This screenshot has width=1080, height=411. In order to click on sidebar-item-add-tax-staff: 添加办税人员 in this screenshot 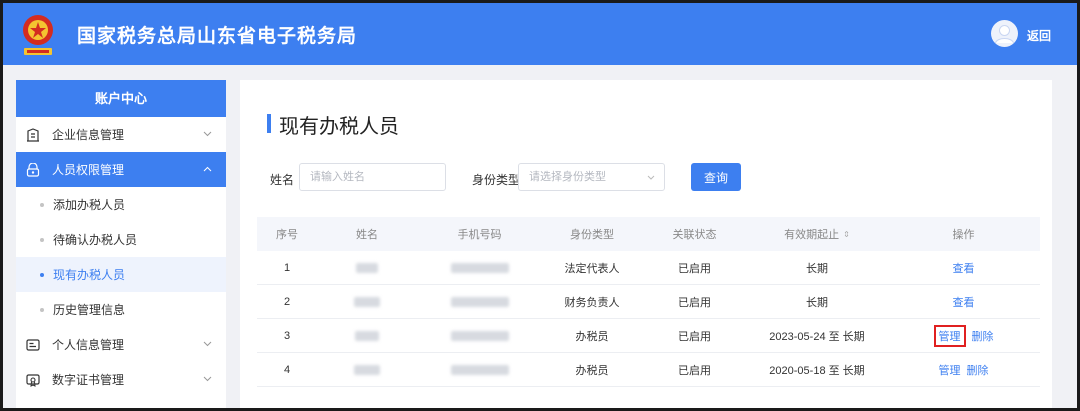, I will do `click(121, 204)`.